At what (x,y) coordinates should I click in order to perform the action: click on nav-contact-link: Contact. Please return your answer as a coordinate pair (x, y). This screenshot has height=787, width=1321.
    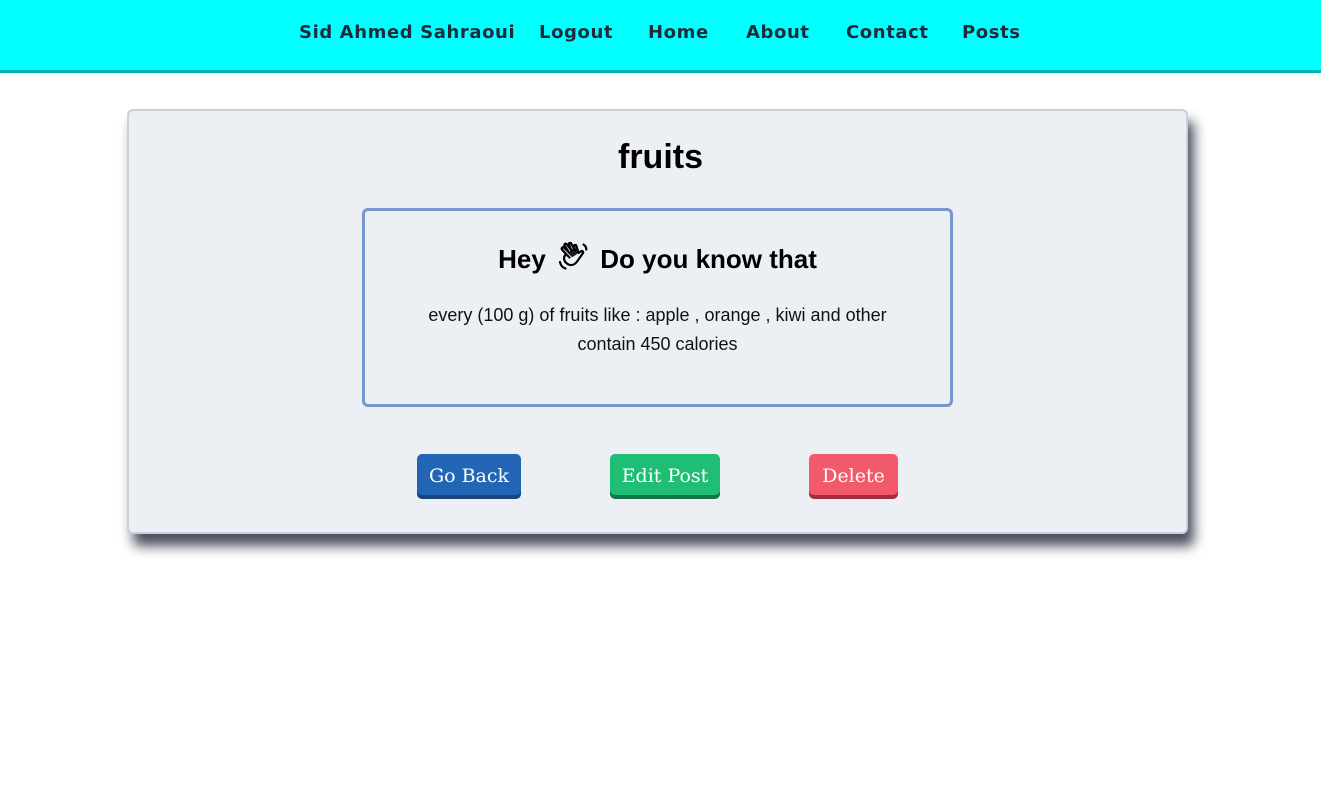
    Looking at the image, I should click on (887, 32).